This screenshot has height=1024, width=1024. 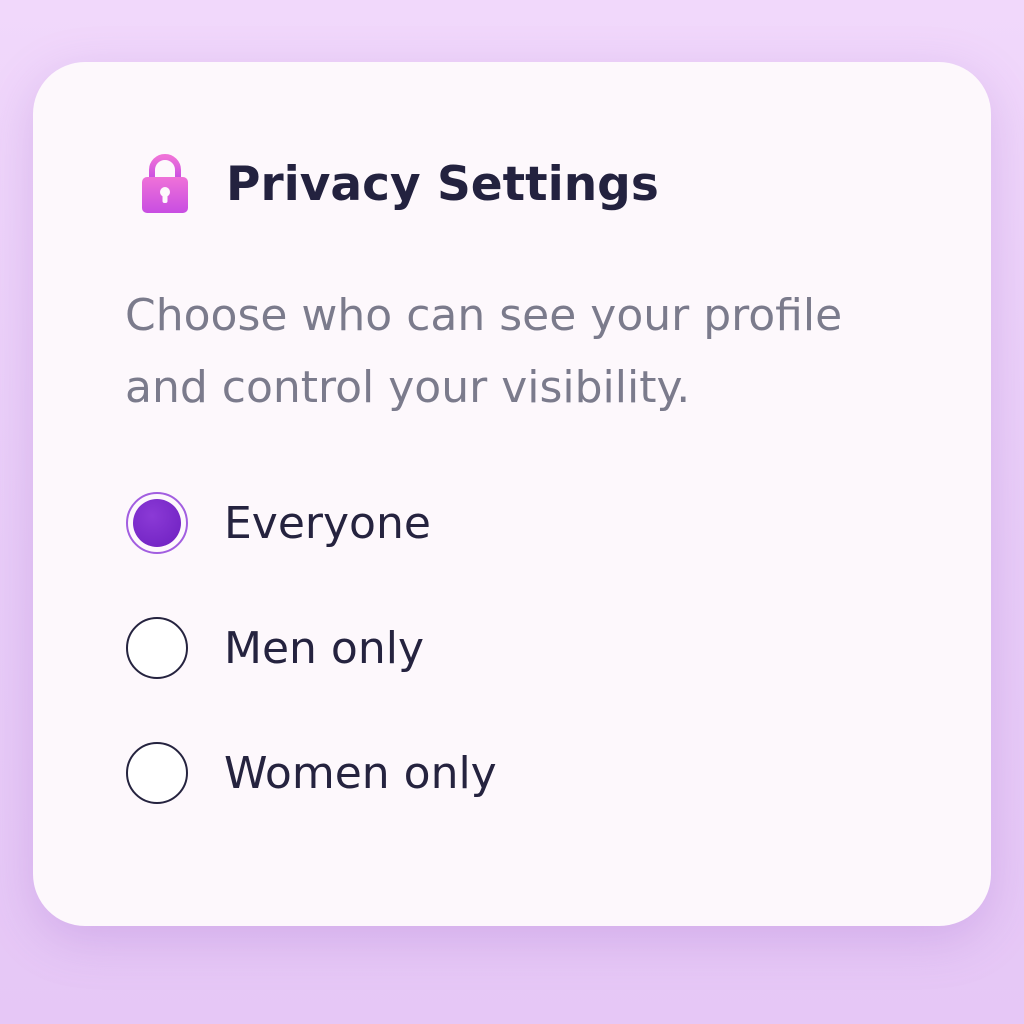 I want to click on card-header: Privacy Settings, so click(x=399, y=184).